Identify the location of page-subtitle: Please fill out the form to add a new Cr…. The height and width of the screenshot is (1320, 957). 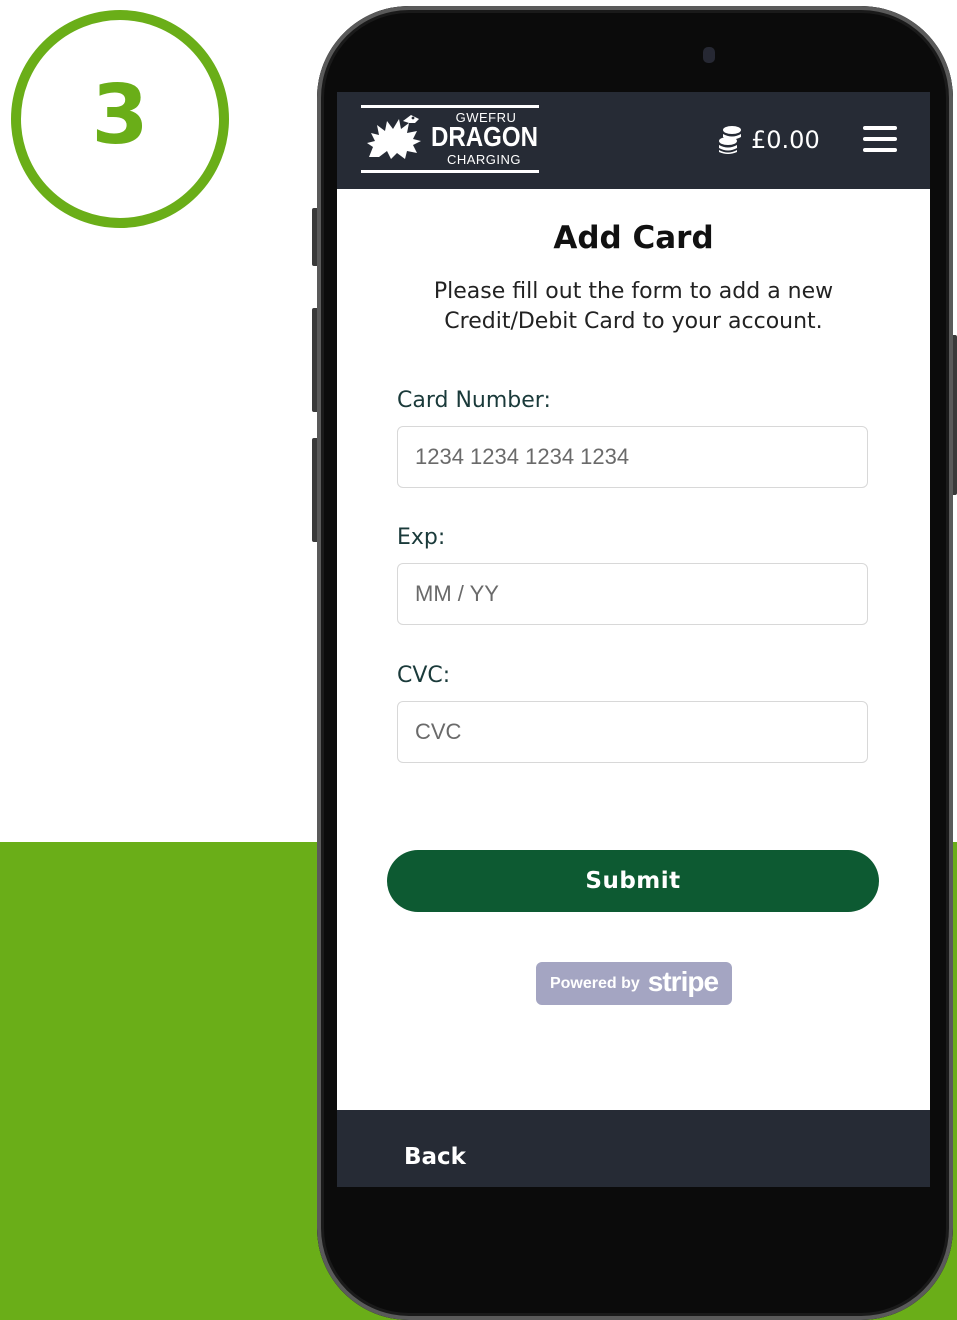
(633, 306).